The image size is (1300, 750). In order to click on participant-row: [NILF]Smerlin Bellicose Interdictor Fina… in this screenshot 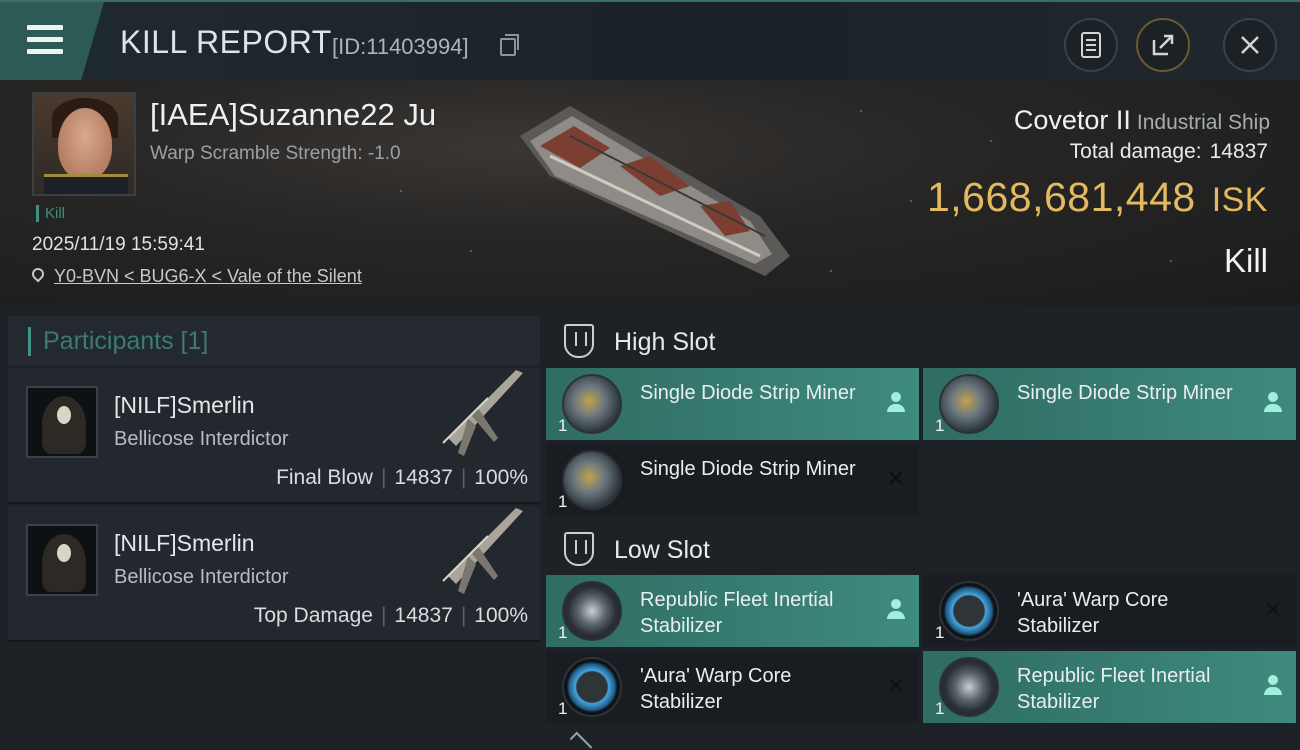, I will do `click(274, 436)`.